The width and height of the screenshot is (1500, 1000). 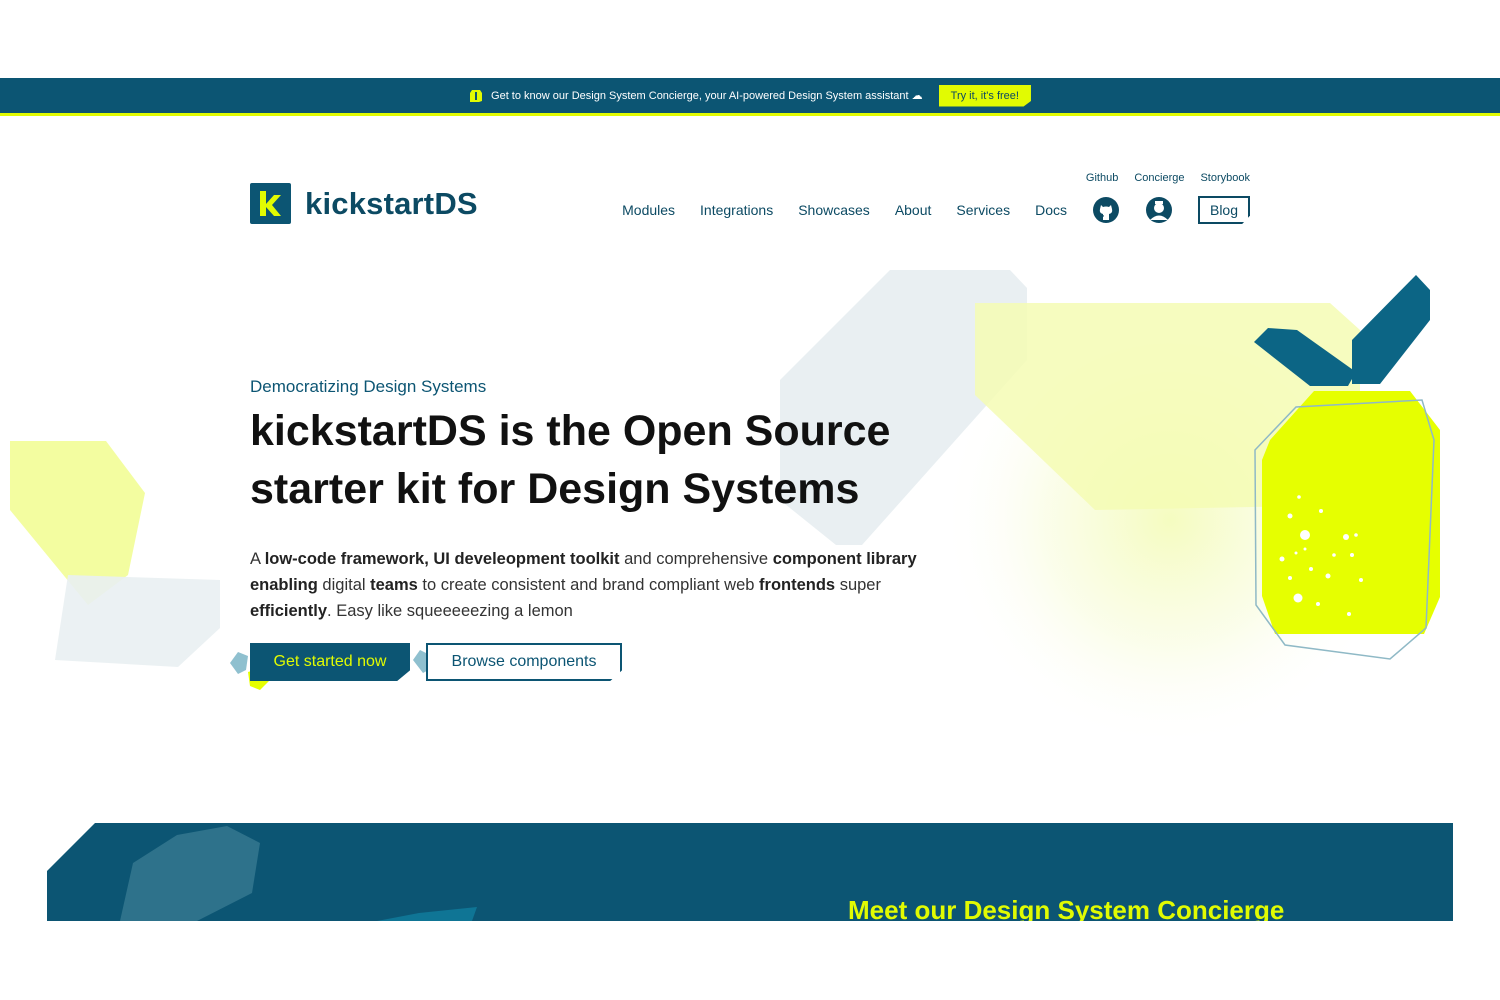 What do you see at coordinates (834, 210) in the screenshot?
I see `nav-showcases: Showcases` at bounding box center [834, 210].